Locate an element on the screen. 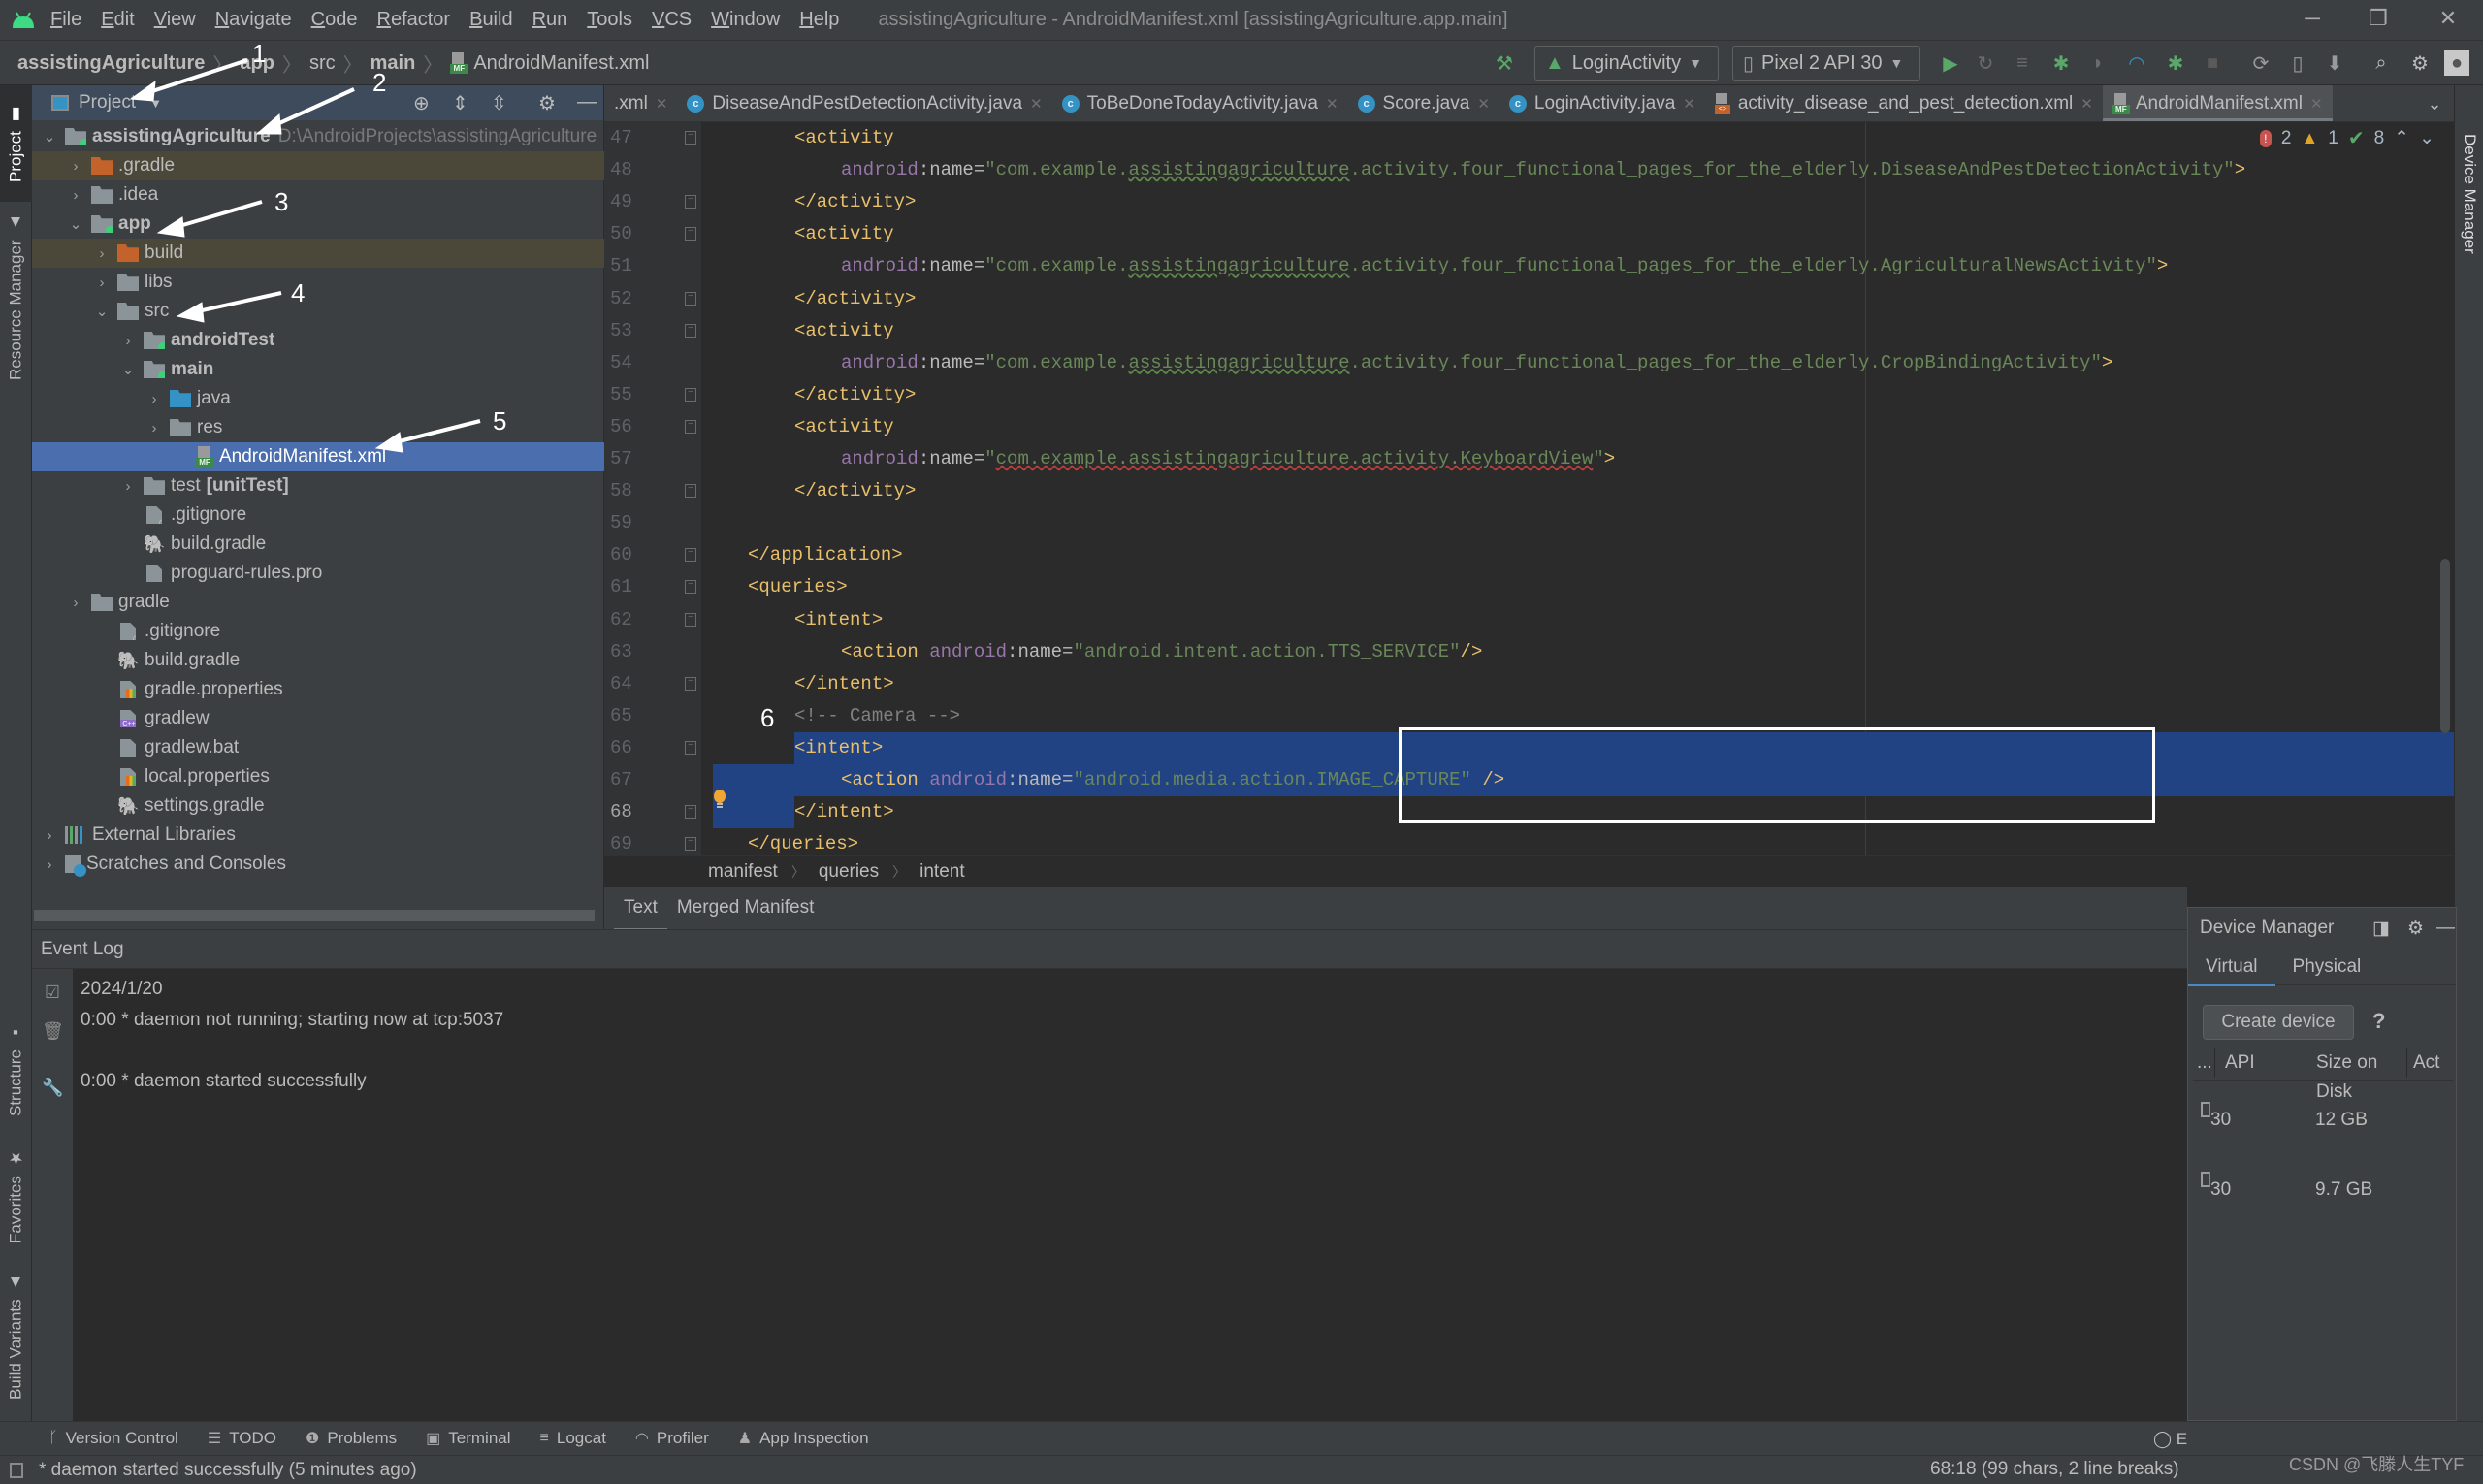 The height and width of the screenshot is (1484, 2483). tree-item: › .idea is located at coordinates (318, 195).